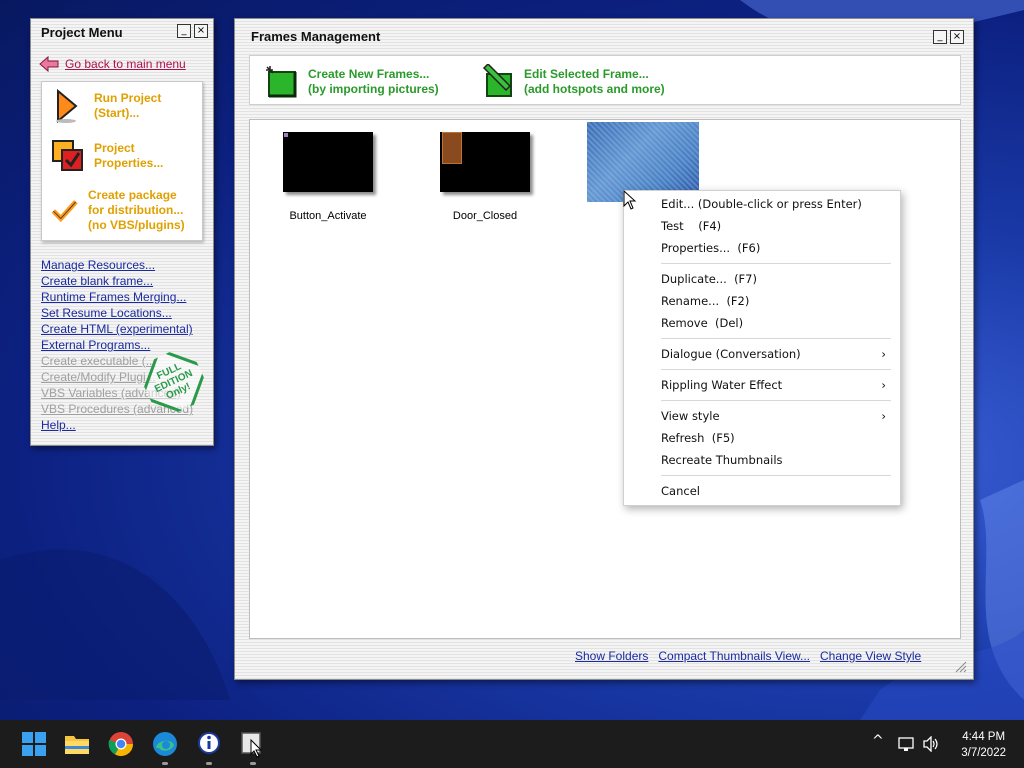  I want to click on tray-chevron-icon: ^, so click(878, 741).